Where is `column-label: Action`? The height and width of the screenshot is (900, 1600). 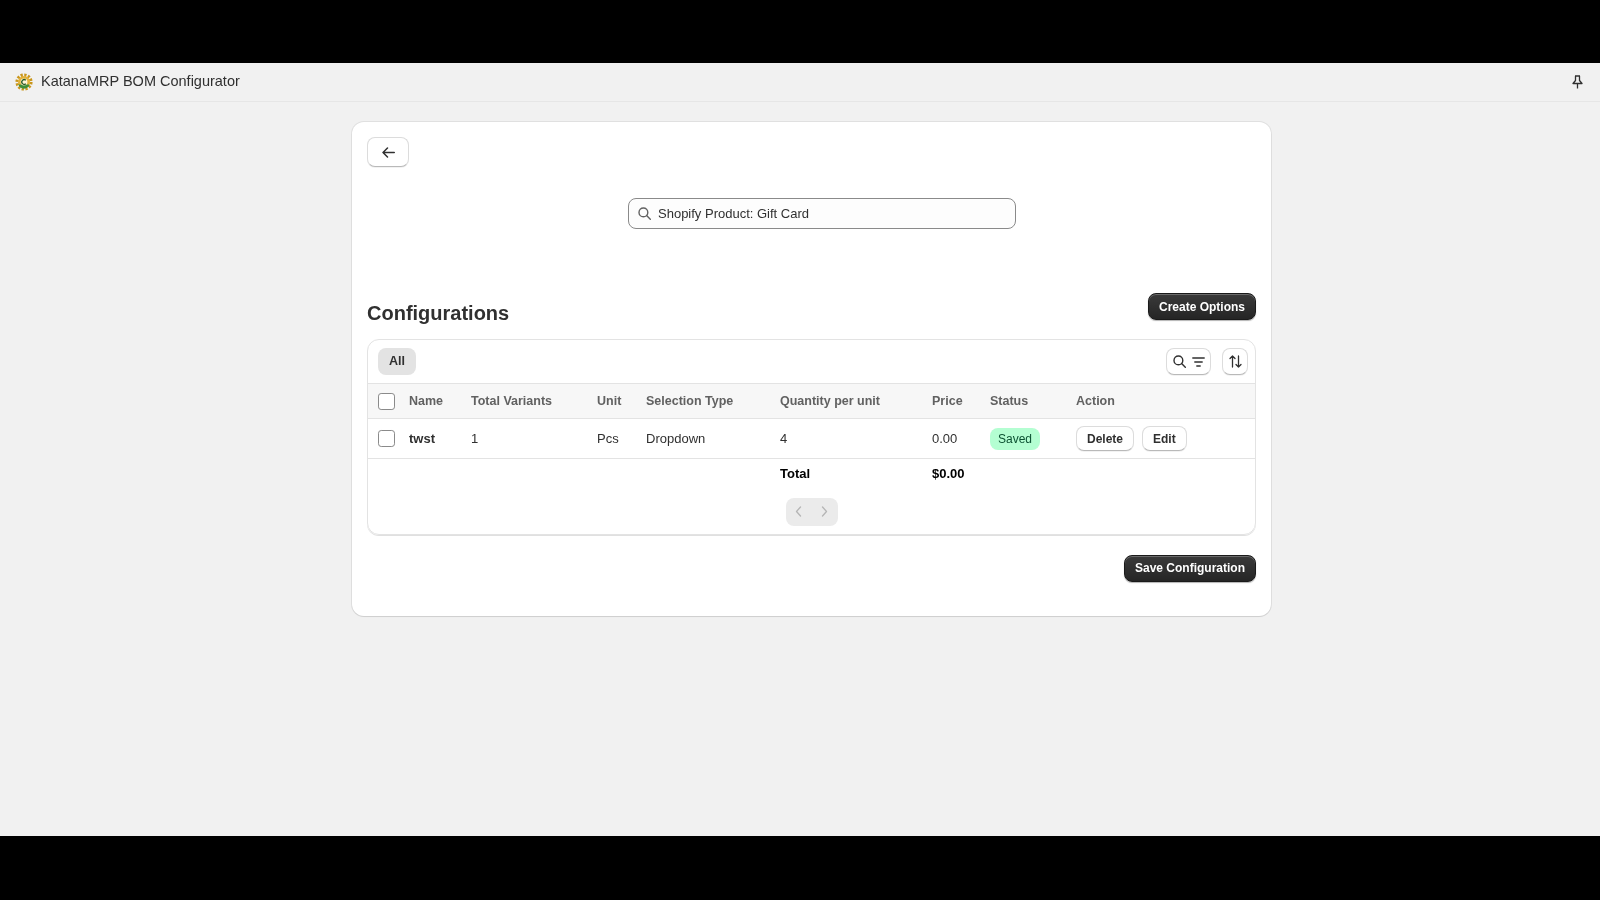
column-label: Action is located at coordinates (1095, 400).